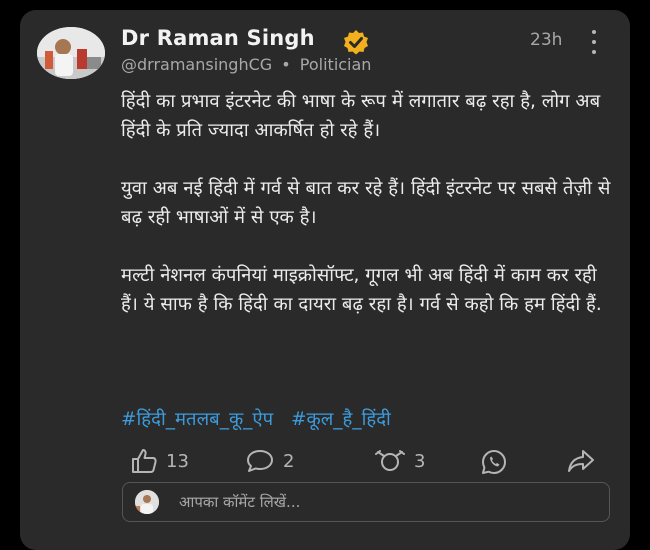 The width and height of the screenshot is (650, 550). I want to click on comment-button: 2, so click(269, 461).